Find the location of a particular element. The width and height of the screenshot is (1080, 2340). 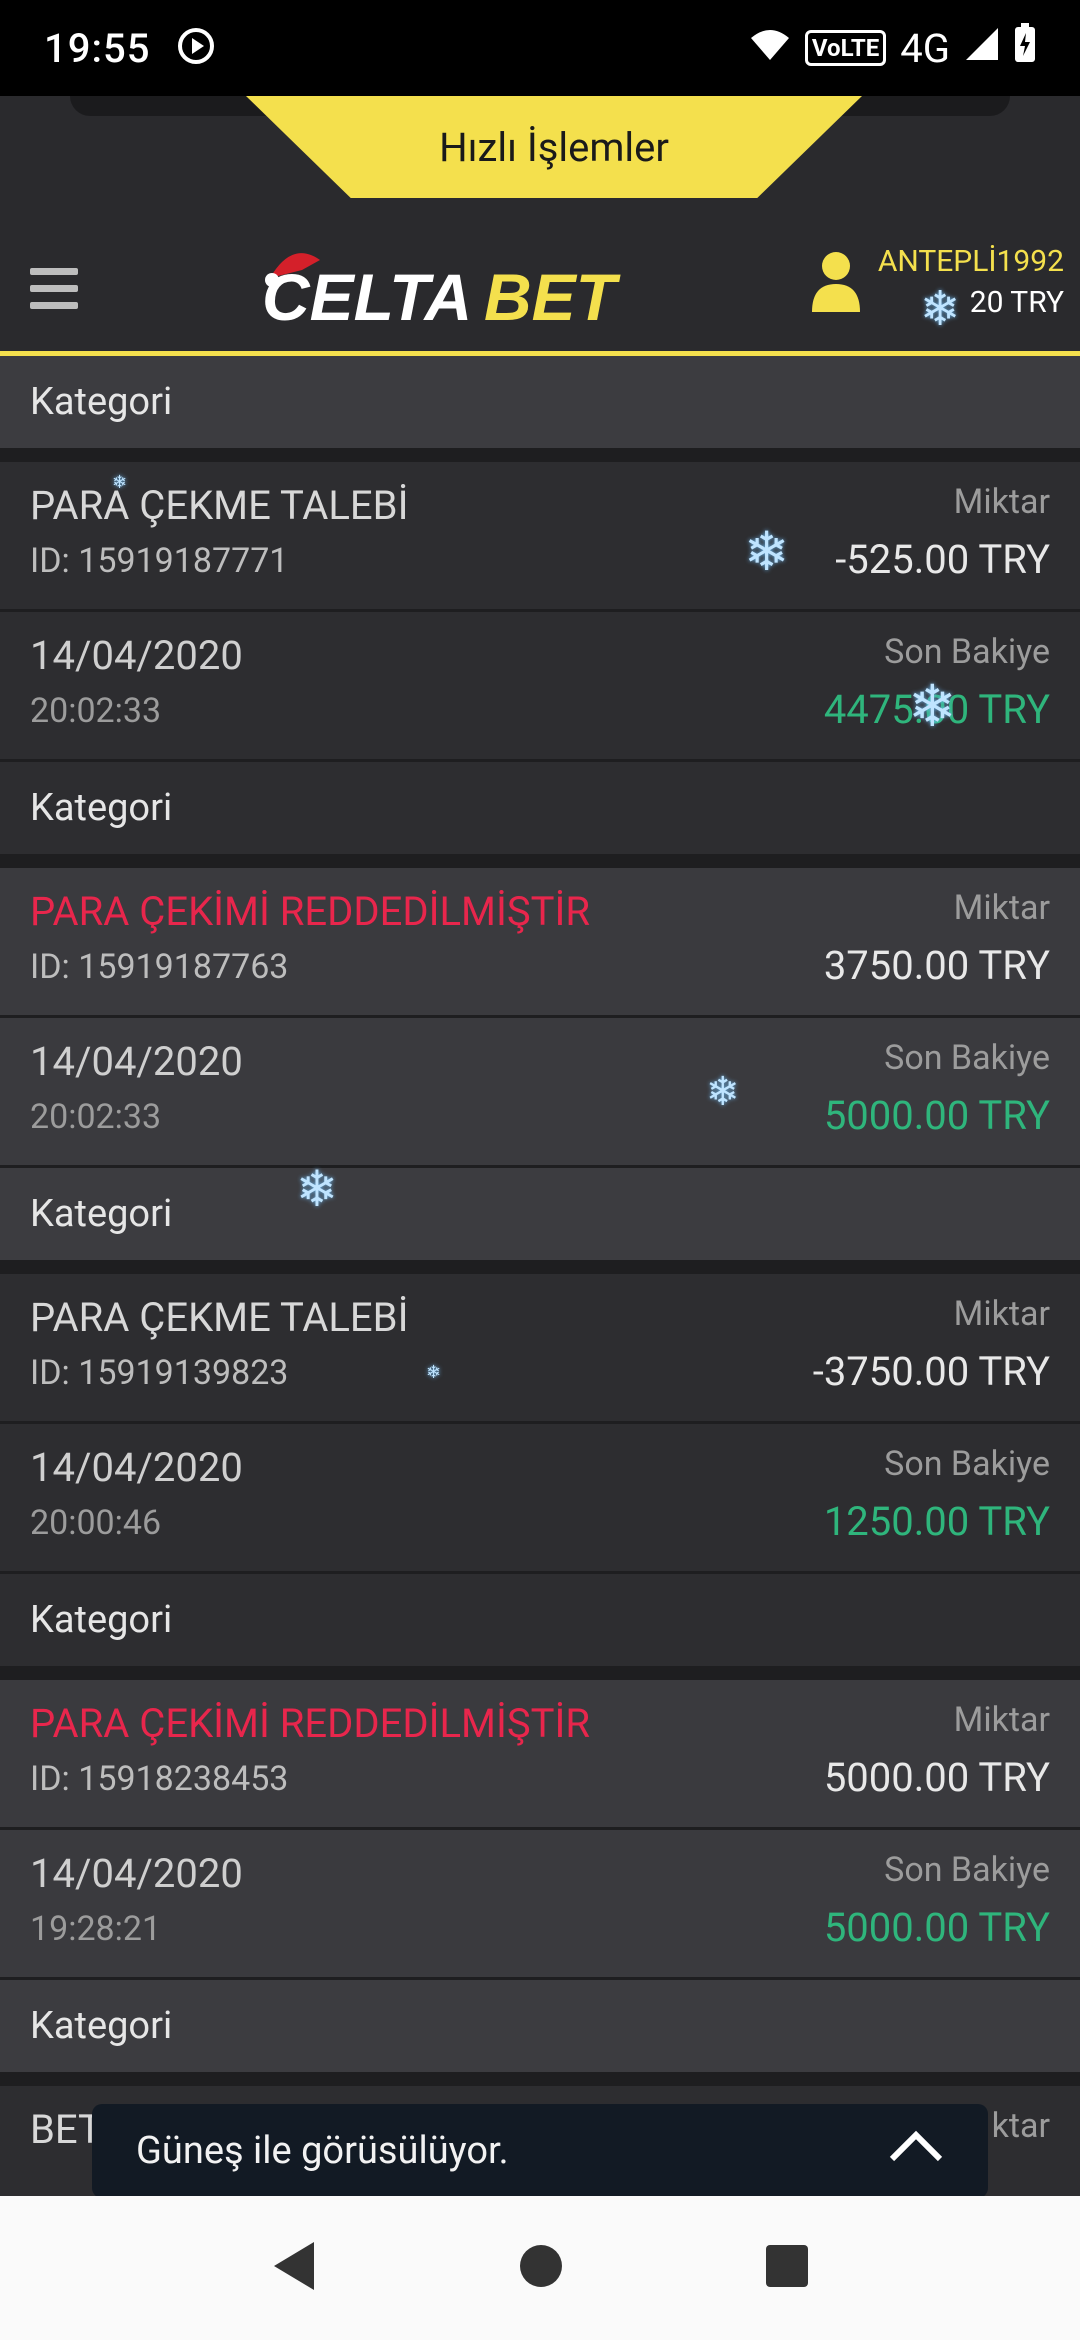

menu-icon is located at coordinates (54, 293).